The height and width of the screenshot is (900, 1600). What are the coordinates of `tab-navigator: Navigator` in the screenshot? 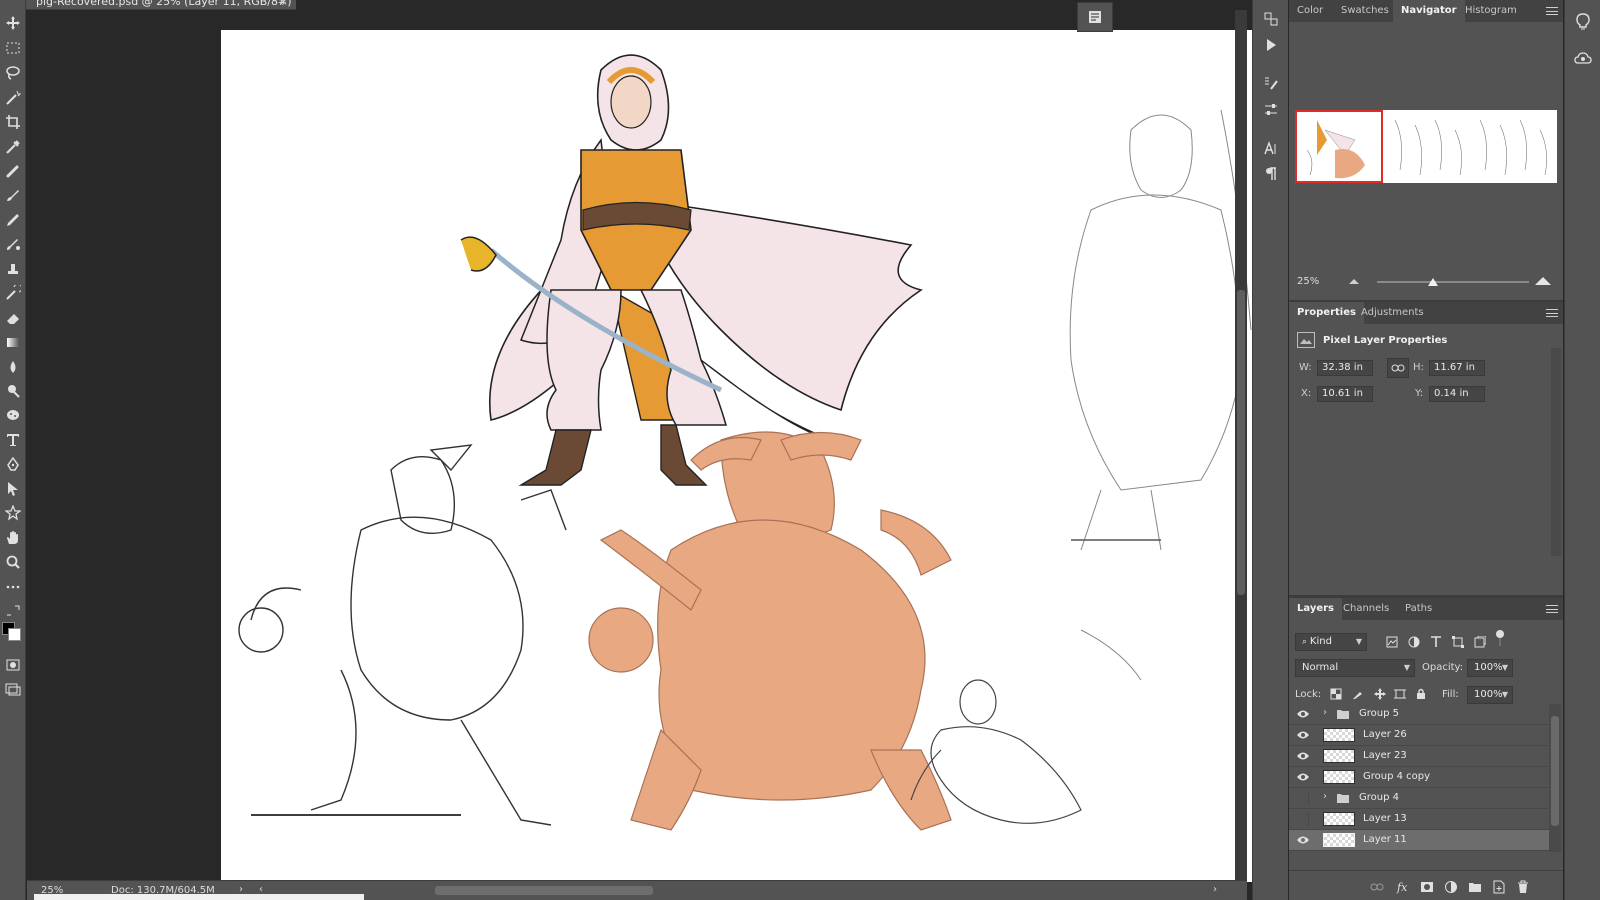 It's located at (1429, 11).